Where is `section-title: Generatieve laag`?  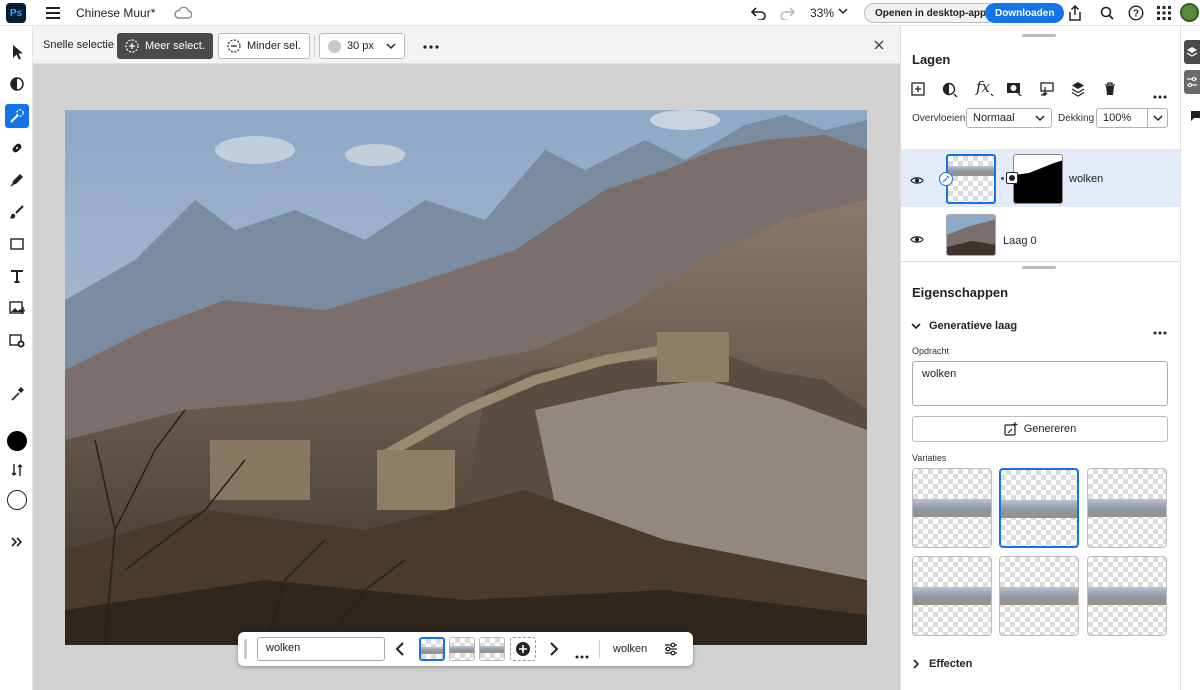 section-title: Generatieve laag is located at coordinates (973, 326).